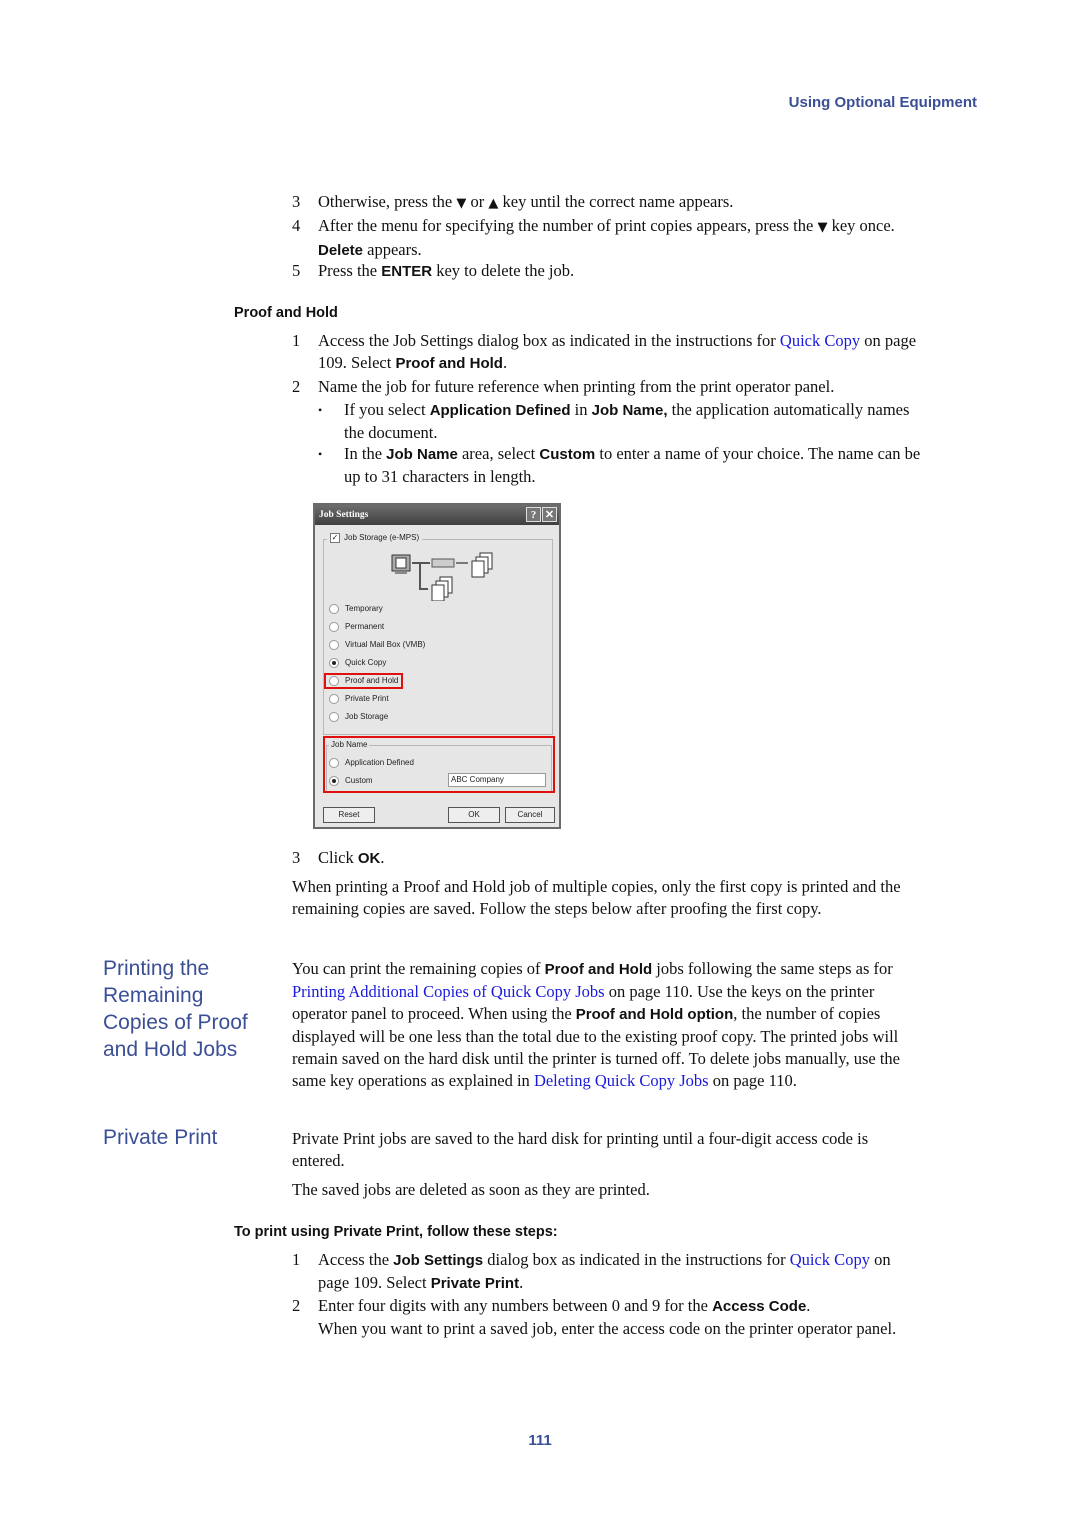  I want to click on radio-private-print: Private Print, so click(359, 699).